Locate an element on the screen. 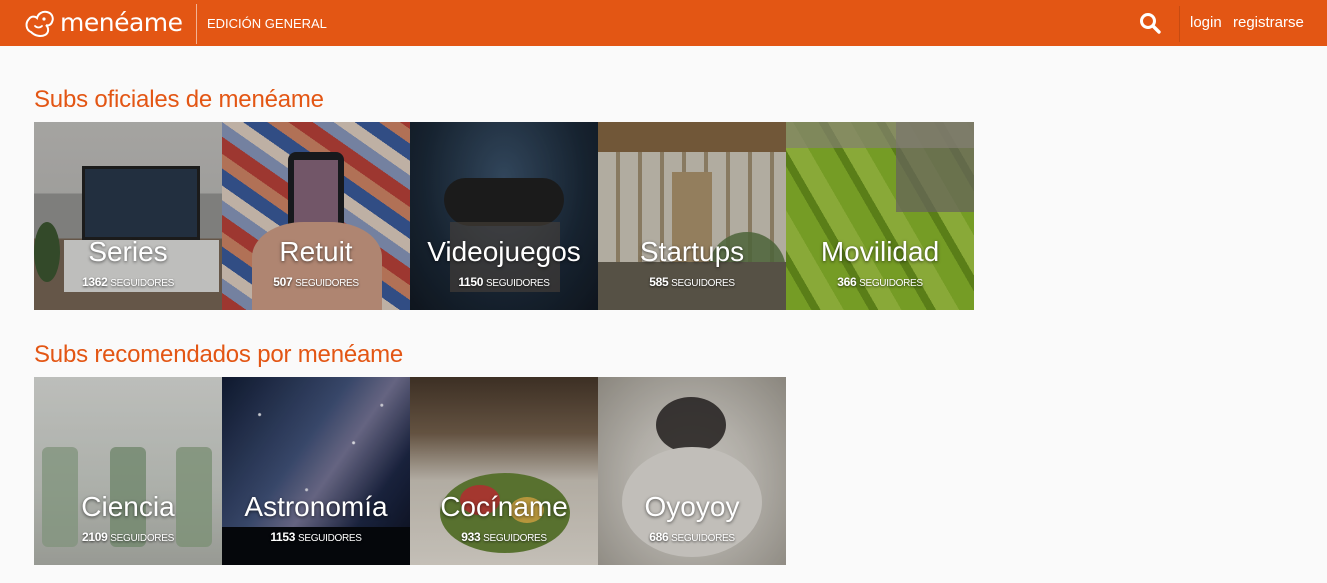 Image resolution: width=1327 pixels, height=583 pixels. sub-followers: 933 SEGUIDORES is located at coordinates (504, 537).